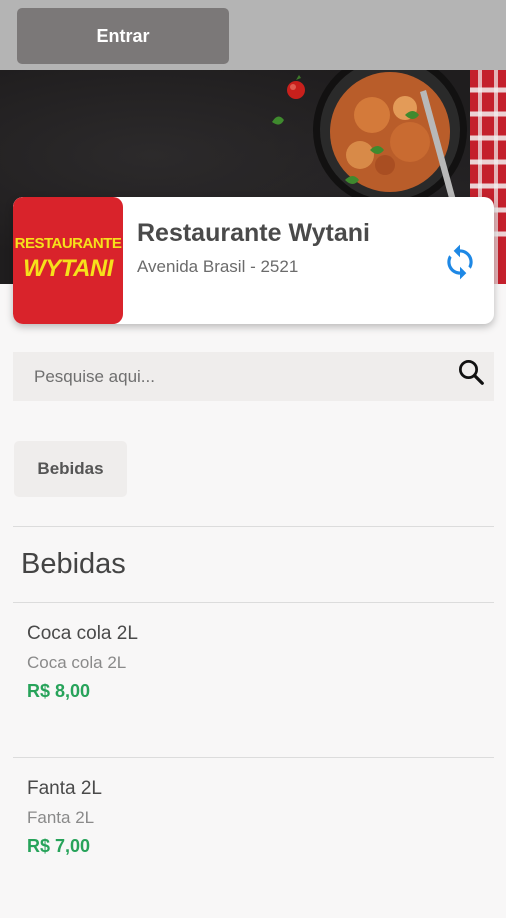  I want to click on product-description: Fanta 2L, so click(61, 817).